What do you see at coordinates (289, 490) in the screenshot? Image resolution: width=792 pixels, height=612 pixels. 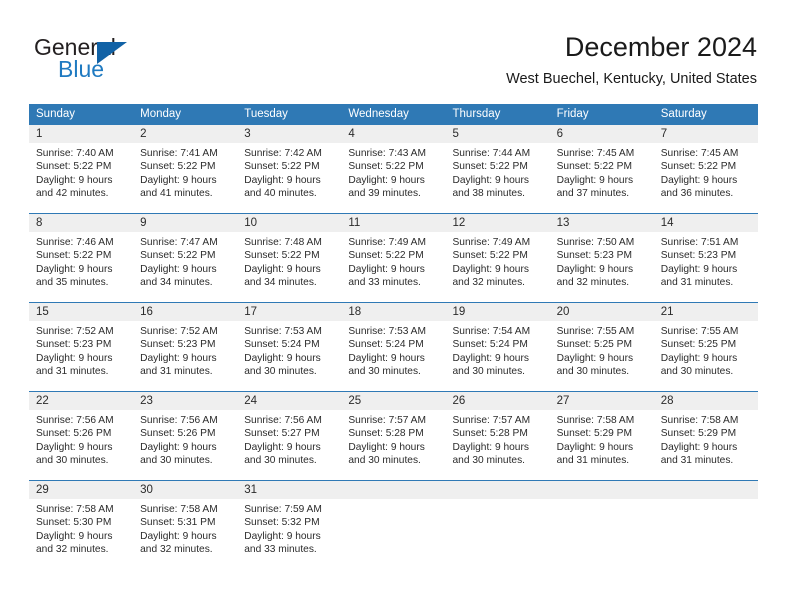 I see `day-number-band: 31` at bounding box center [289, 490].